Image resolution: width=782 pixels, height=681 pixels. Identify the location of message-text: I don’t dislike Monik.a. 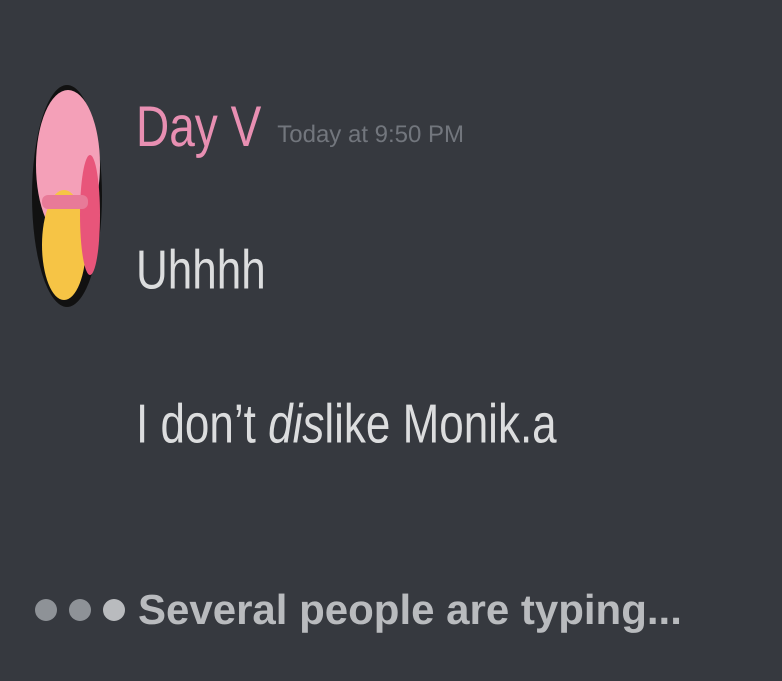
(346, 425).